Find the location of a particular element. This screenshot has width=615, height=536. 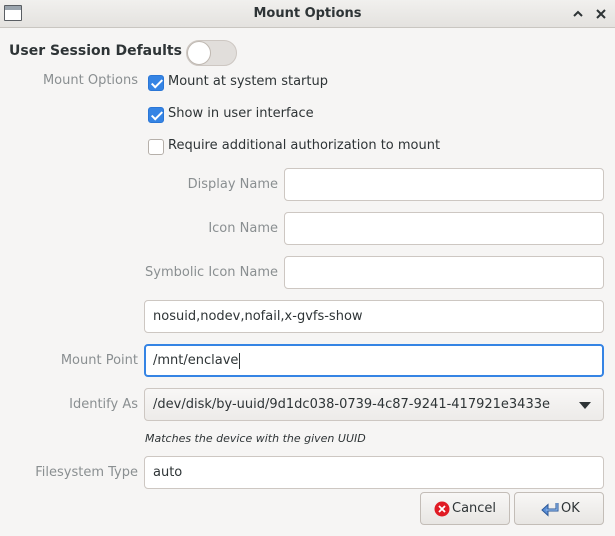

close-icon is located at coordinates (601, 14).